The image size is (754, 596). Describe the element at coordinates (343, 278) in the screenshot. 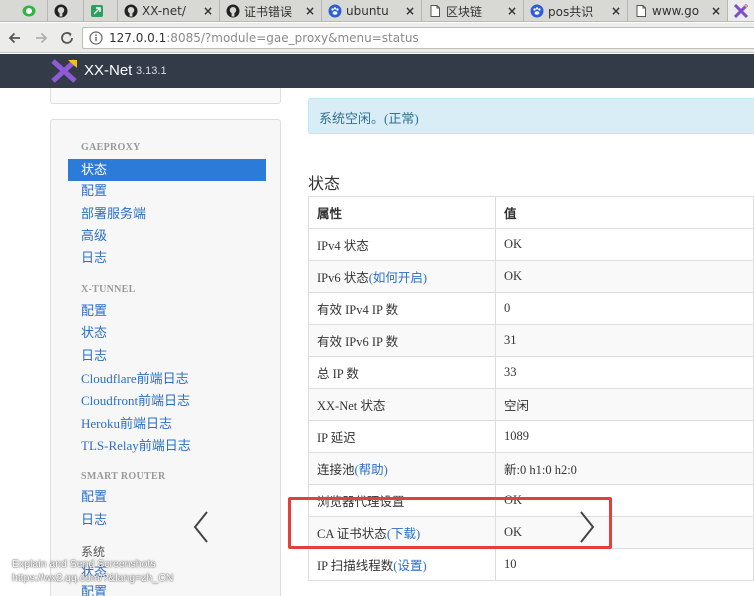

I see `property-label: IPv6 状态` at that location.